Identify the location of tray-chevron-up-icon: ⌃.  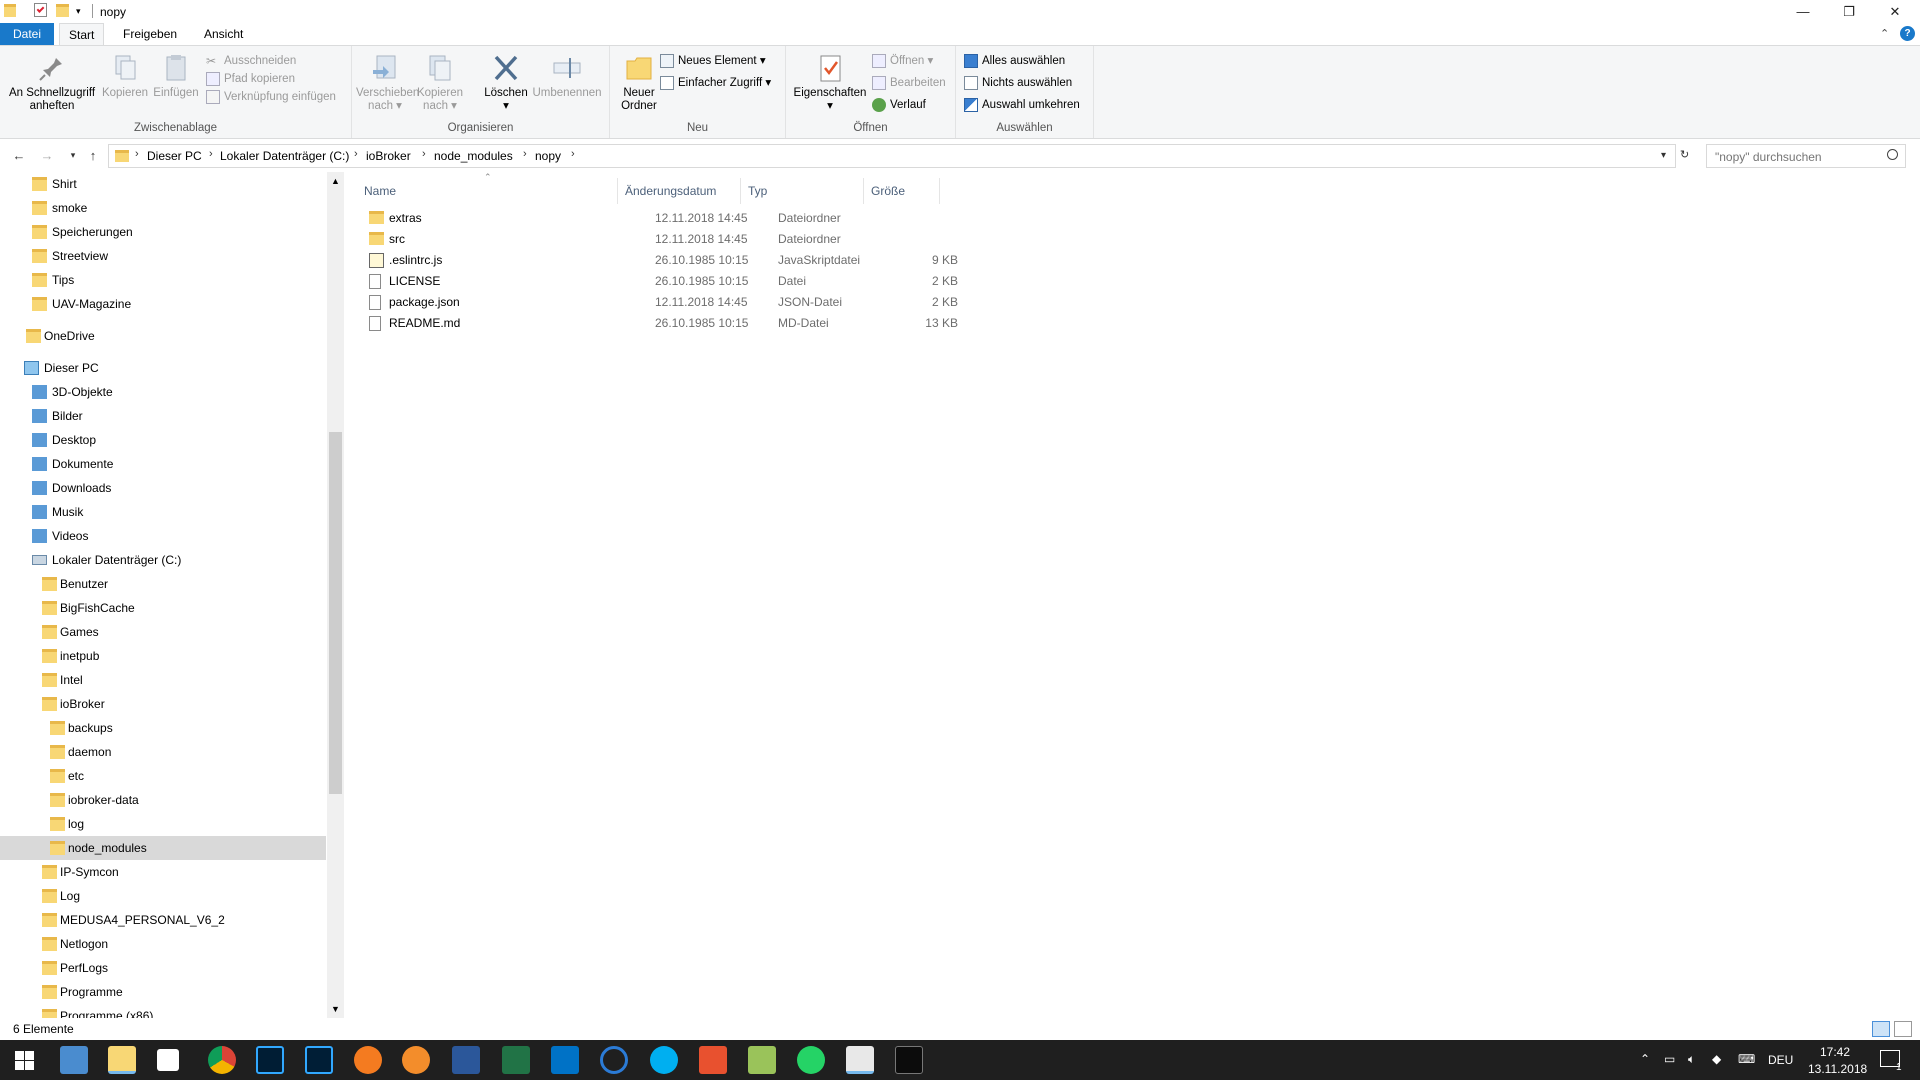
(1645, 1059).